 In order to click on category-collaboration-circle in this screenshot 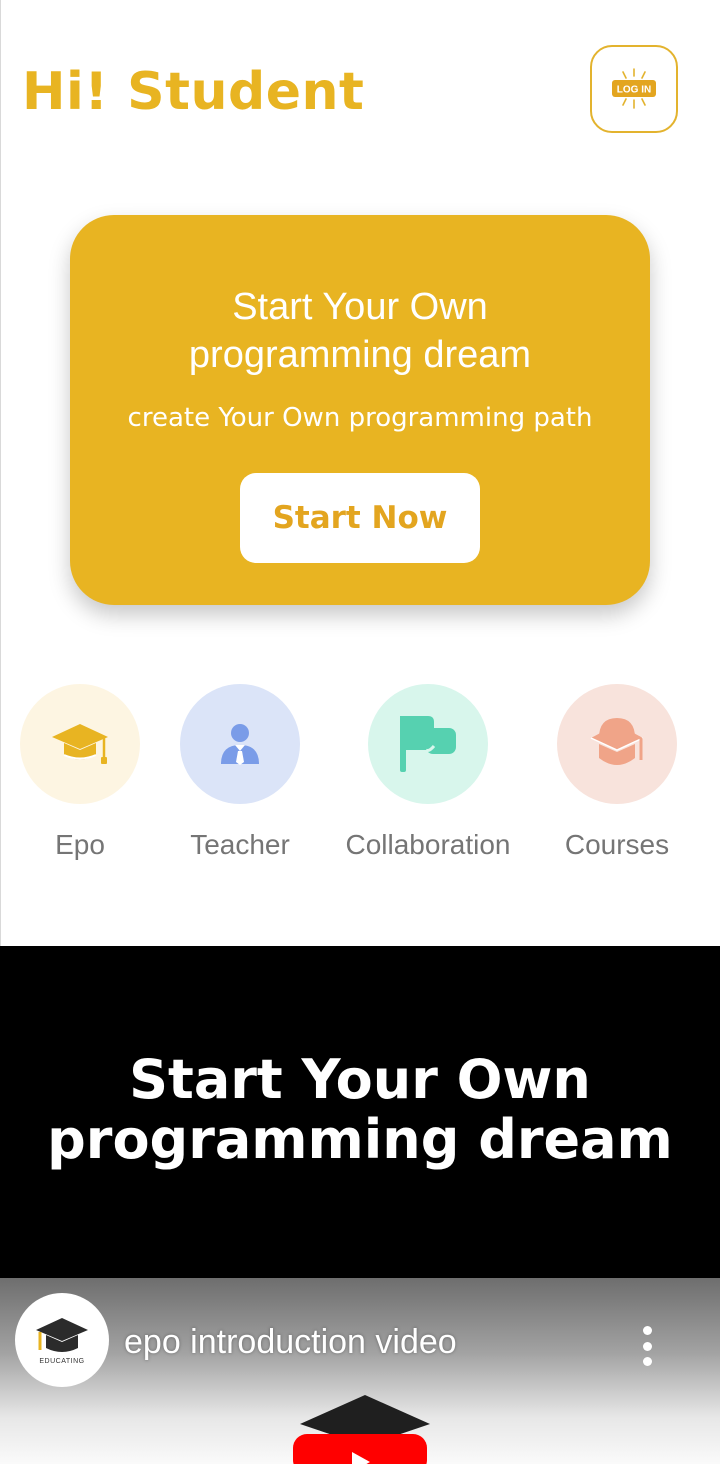, I will do `click(428, 744)`.